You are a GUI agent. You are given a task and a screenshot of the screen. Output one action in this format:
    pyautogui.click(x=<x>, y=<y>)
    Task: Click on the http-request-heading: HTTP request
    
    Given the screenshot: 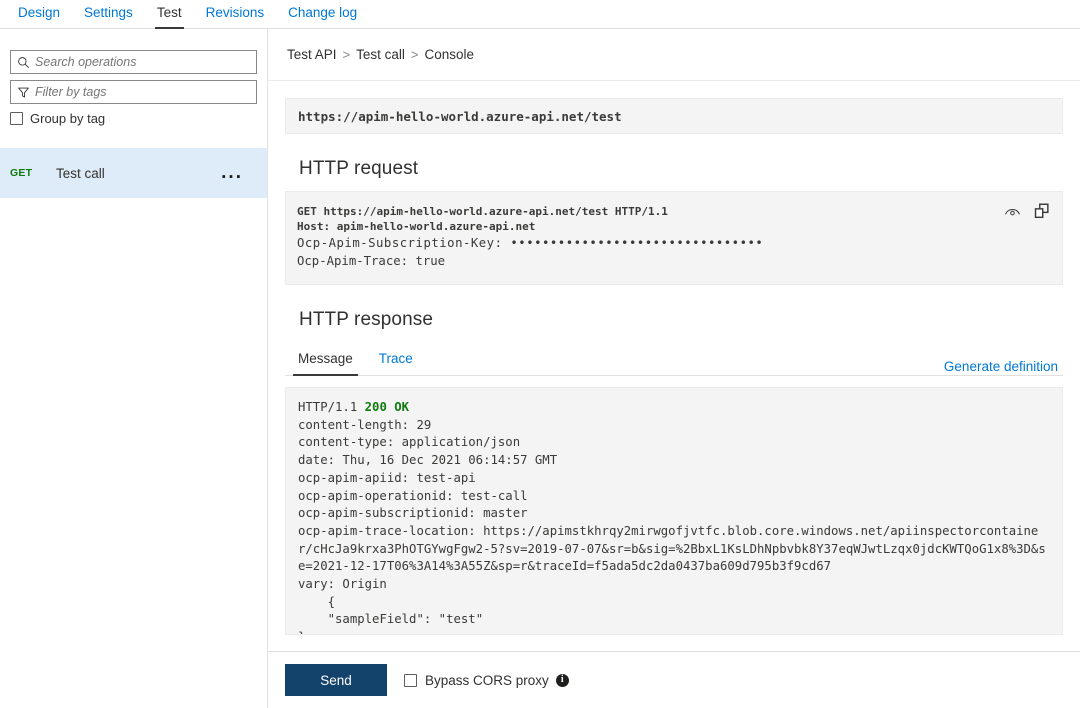 What is the action you would take?
    pyautogui.click(x=359, y=168)
    